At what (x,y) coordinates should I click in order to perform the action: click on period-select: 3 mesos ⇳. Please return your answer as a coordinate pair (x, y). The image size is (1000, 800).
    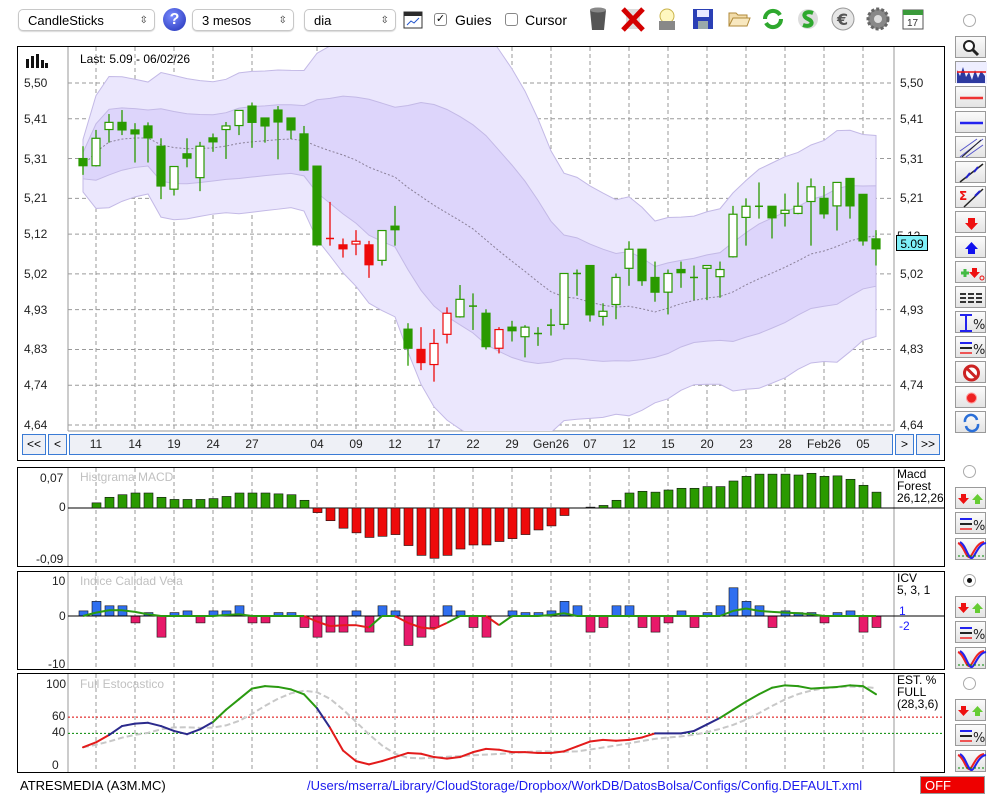
    Looking at the image, I should click on (243, 20).